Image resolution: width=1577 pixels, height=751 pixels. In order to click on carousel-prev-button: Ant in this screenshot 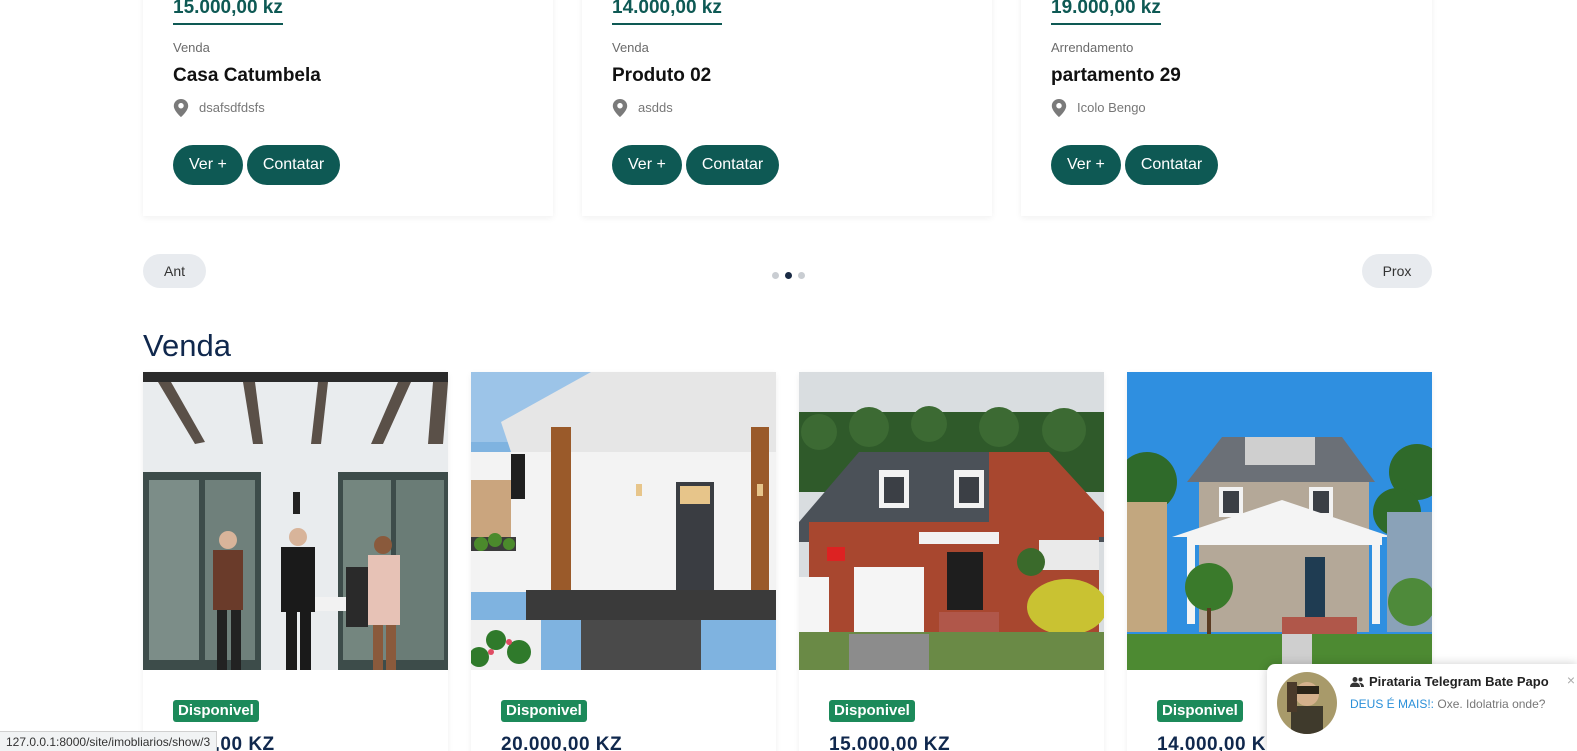, I will do `click(174, 271)`.